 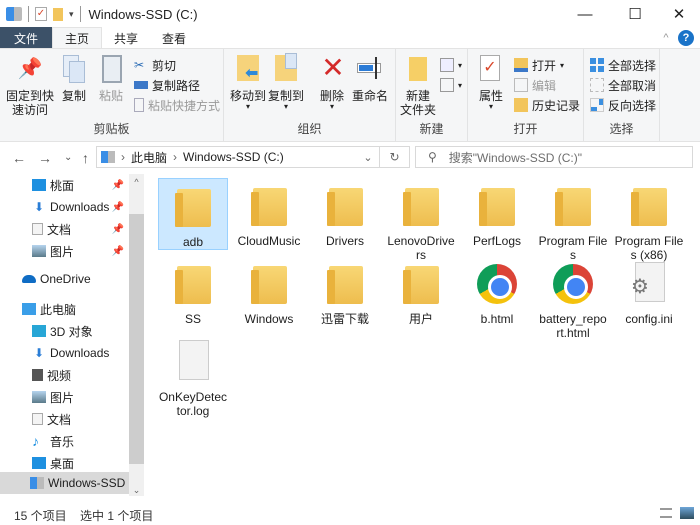 I want to click on scroll-up-arrow: ^, so click(x=136, y=182).